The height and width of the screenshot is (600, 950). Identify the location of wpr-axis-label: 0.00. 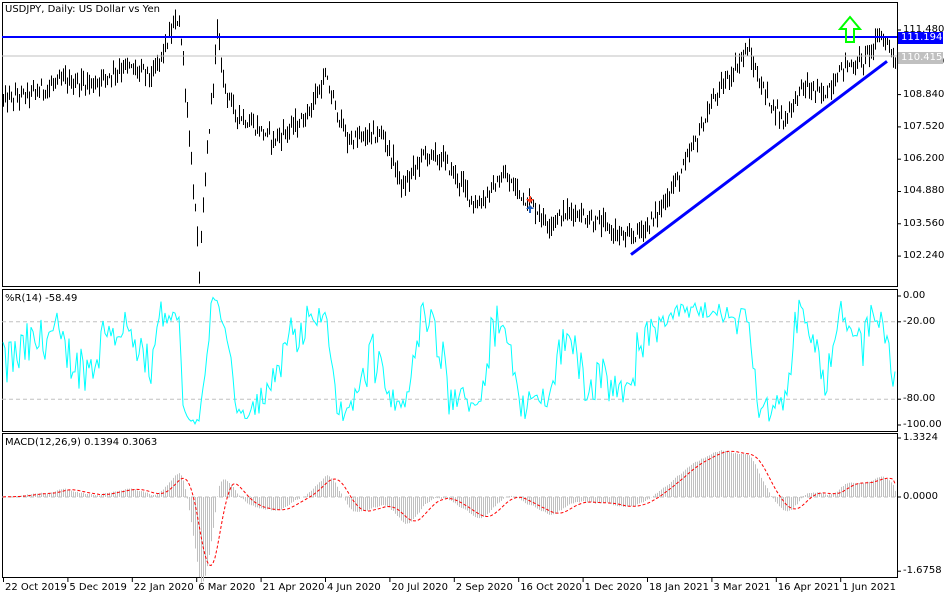
(914, 295).